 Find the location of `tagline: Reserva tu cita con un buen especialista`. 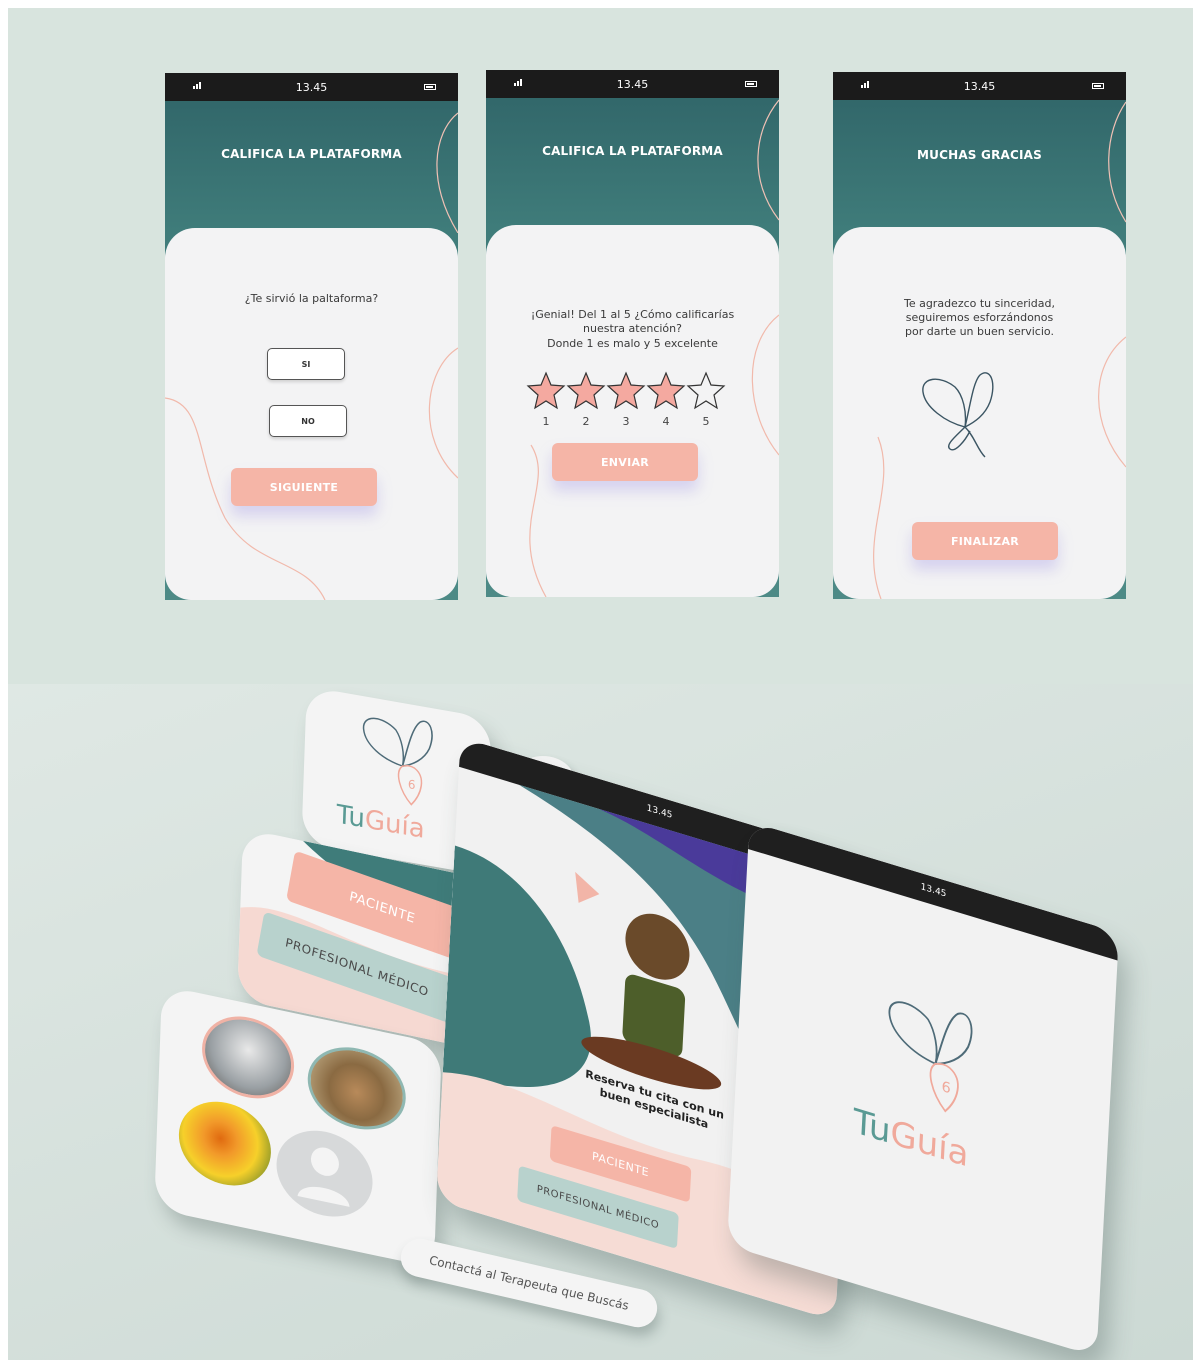

tagline: Reserva tu cita con un buen especialista is located at coordinates (654, 1102).